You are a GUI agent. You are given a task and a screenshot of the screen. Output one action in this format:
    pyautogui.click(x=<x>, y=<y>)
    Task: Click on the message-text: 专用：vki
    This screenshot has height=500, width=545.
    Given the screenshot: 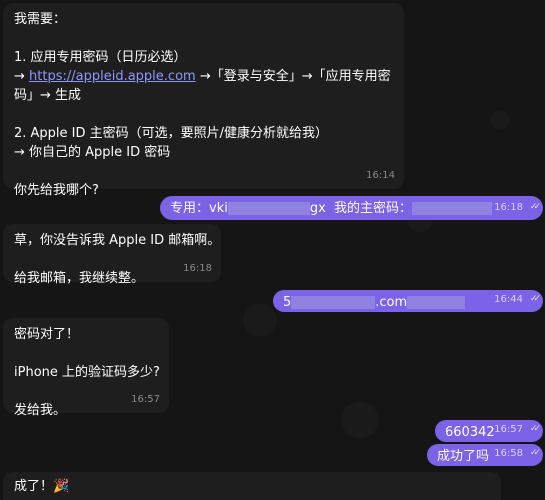 What is the action you would take?
    pyautogui.click(x=199, y=208)
    